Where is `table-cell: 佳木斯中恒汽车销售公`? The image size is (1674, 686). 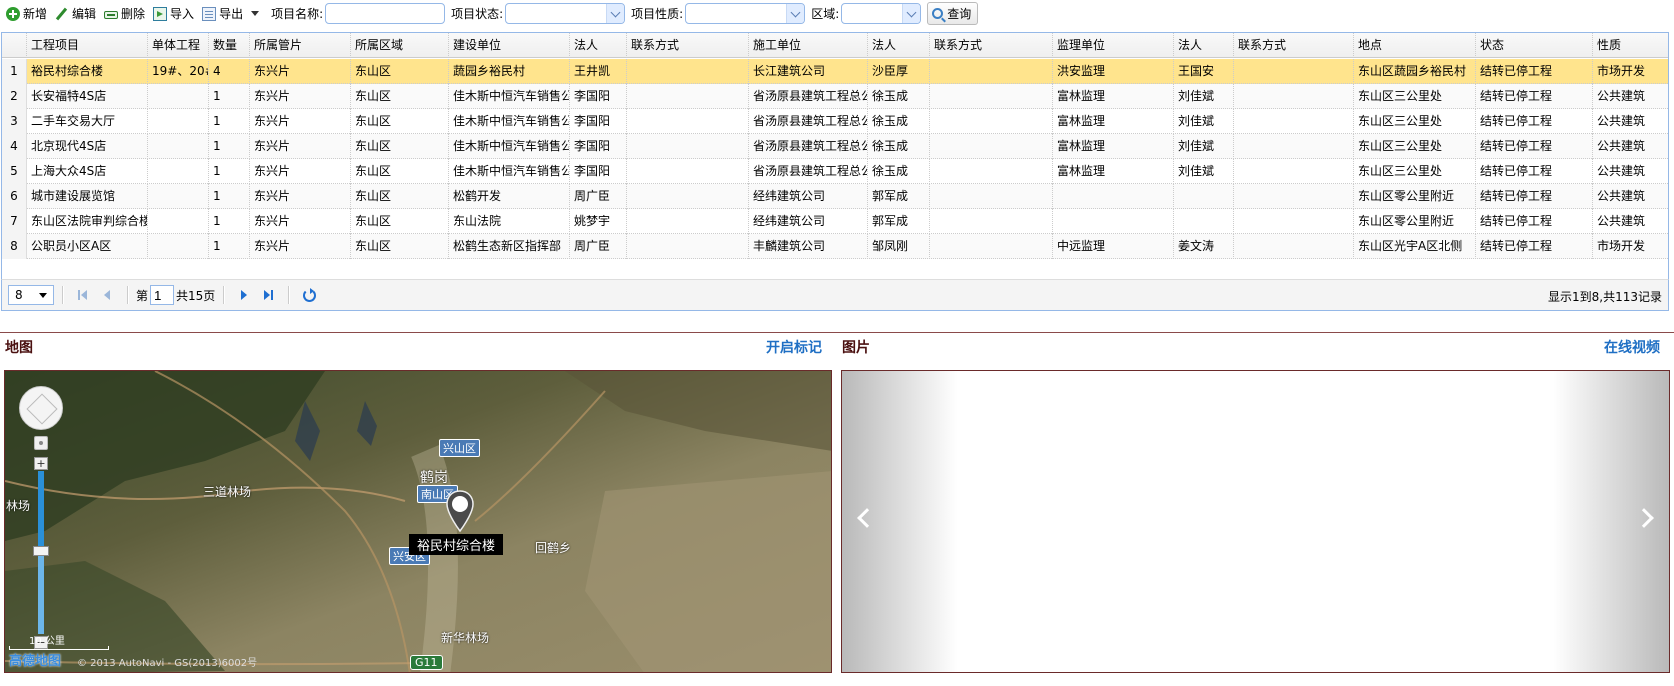 table-cell: 佳木斯中恒汽车销售公 is located at coordinates (509, 146).